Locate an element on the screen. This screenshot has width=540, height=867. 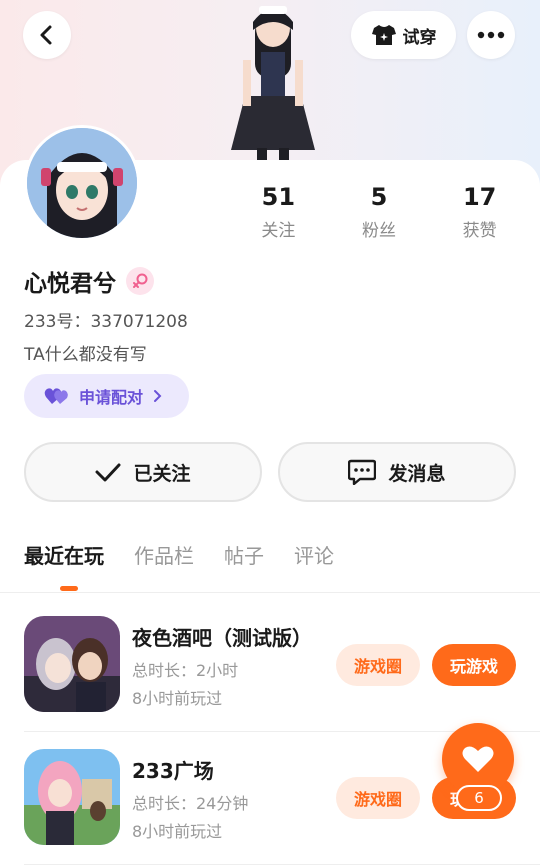
stat-label: 获赞 is located at coordinates (479, 231).